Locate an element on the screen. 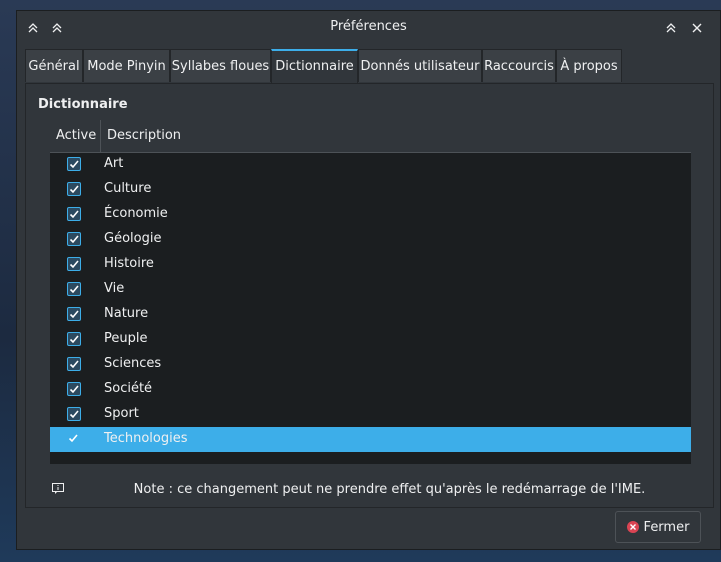 The width and height of the screenshot is (721, 562). column-description: Description is located at coordinates (144, 136).